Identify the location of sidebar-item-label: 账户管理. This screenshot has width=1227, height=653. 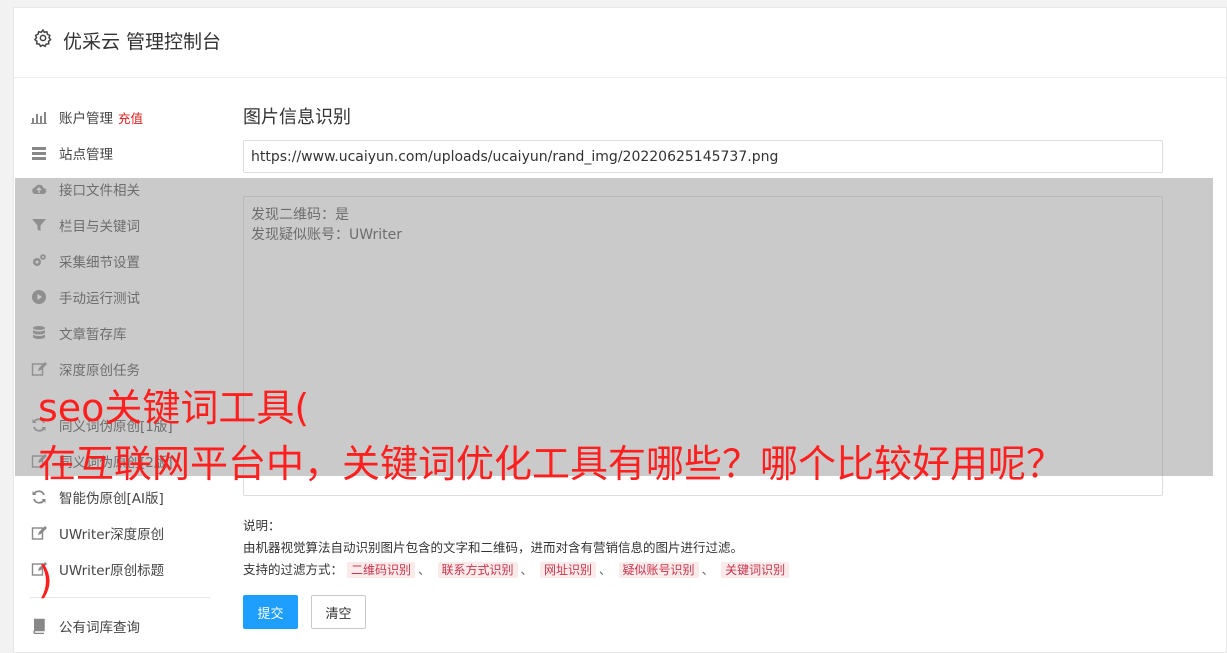
(86, 119).